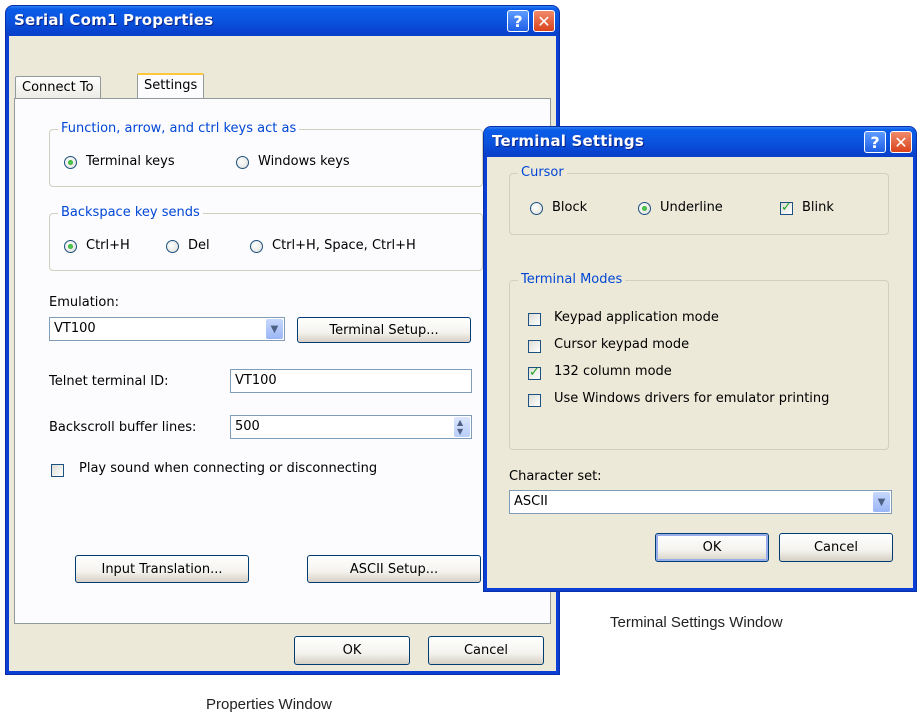 The image size is (922, 719). I want to click on properties-ok-button: OK, so click(352, 650).